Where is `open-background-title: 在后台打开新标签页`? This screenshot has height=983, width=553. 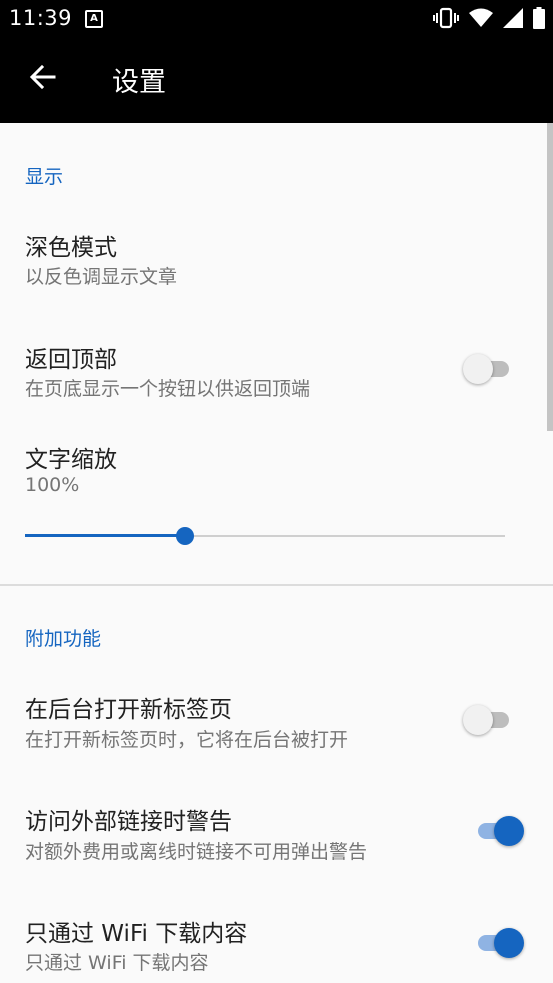
open-background-title: 在后台打开新标签页 is located at coordinates (128, 710).